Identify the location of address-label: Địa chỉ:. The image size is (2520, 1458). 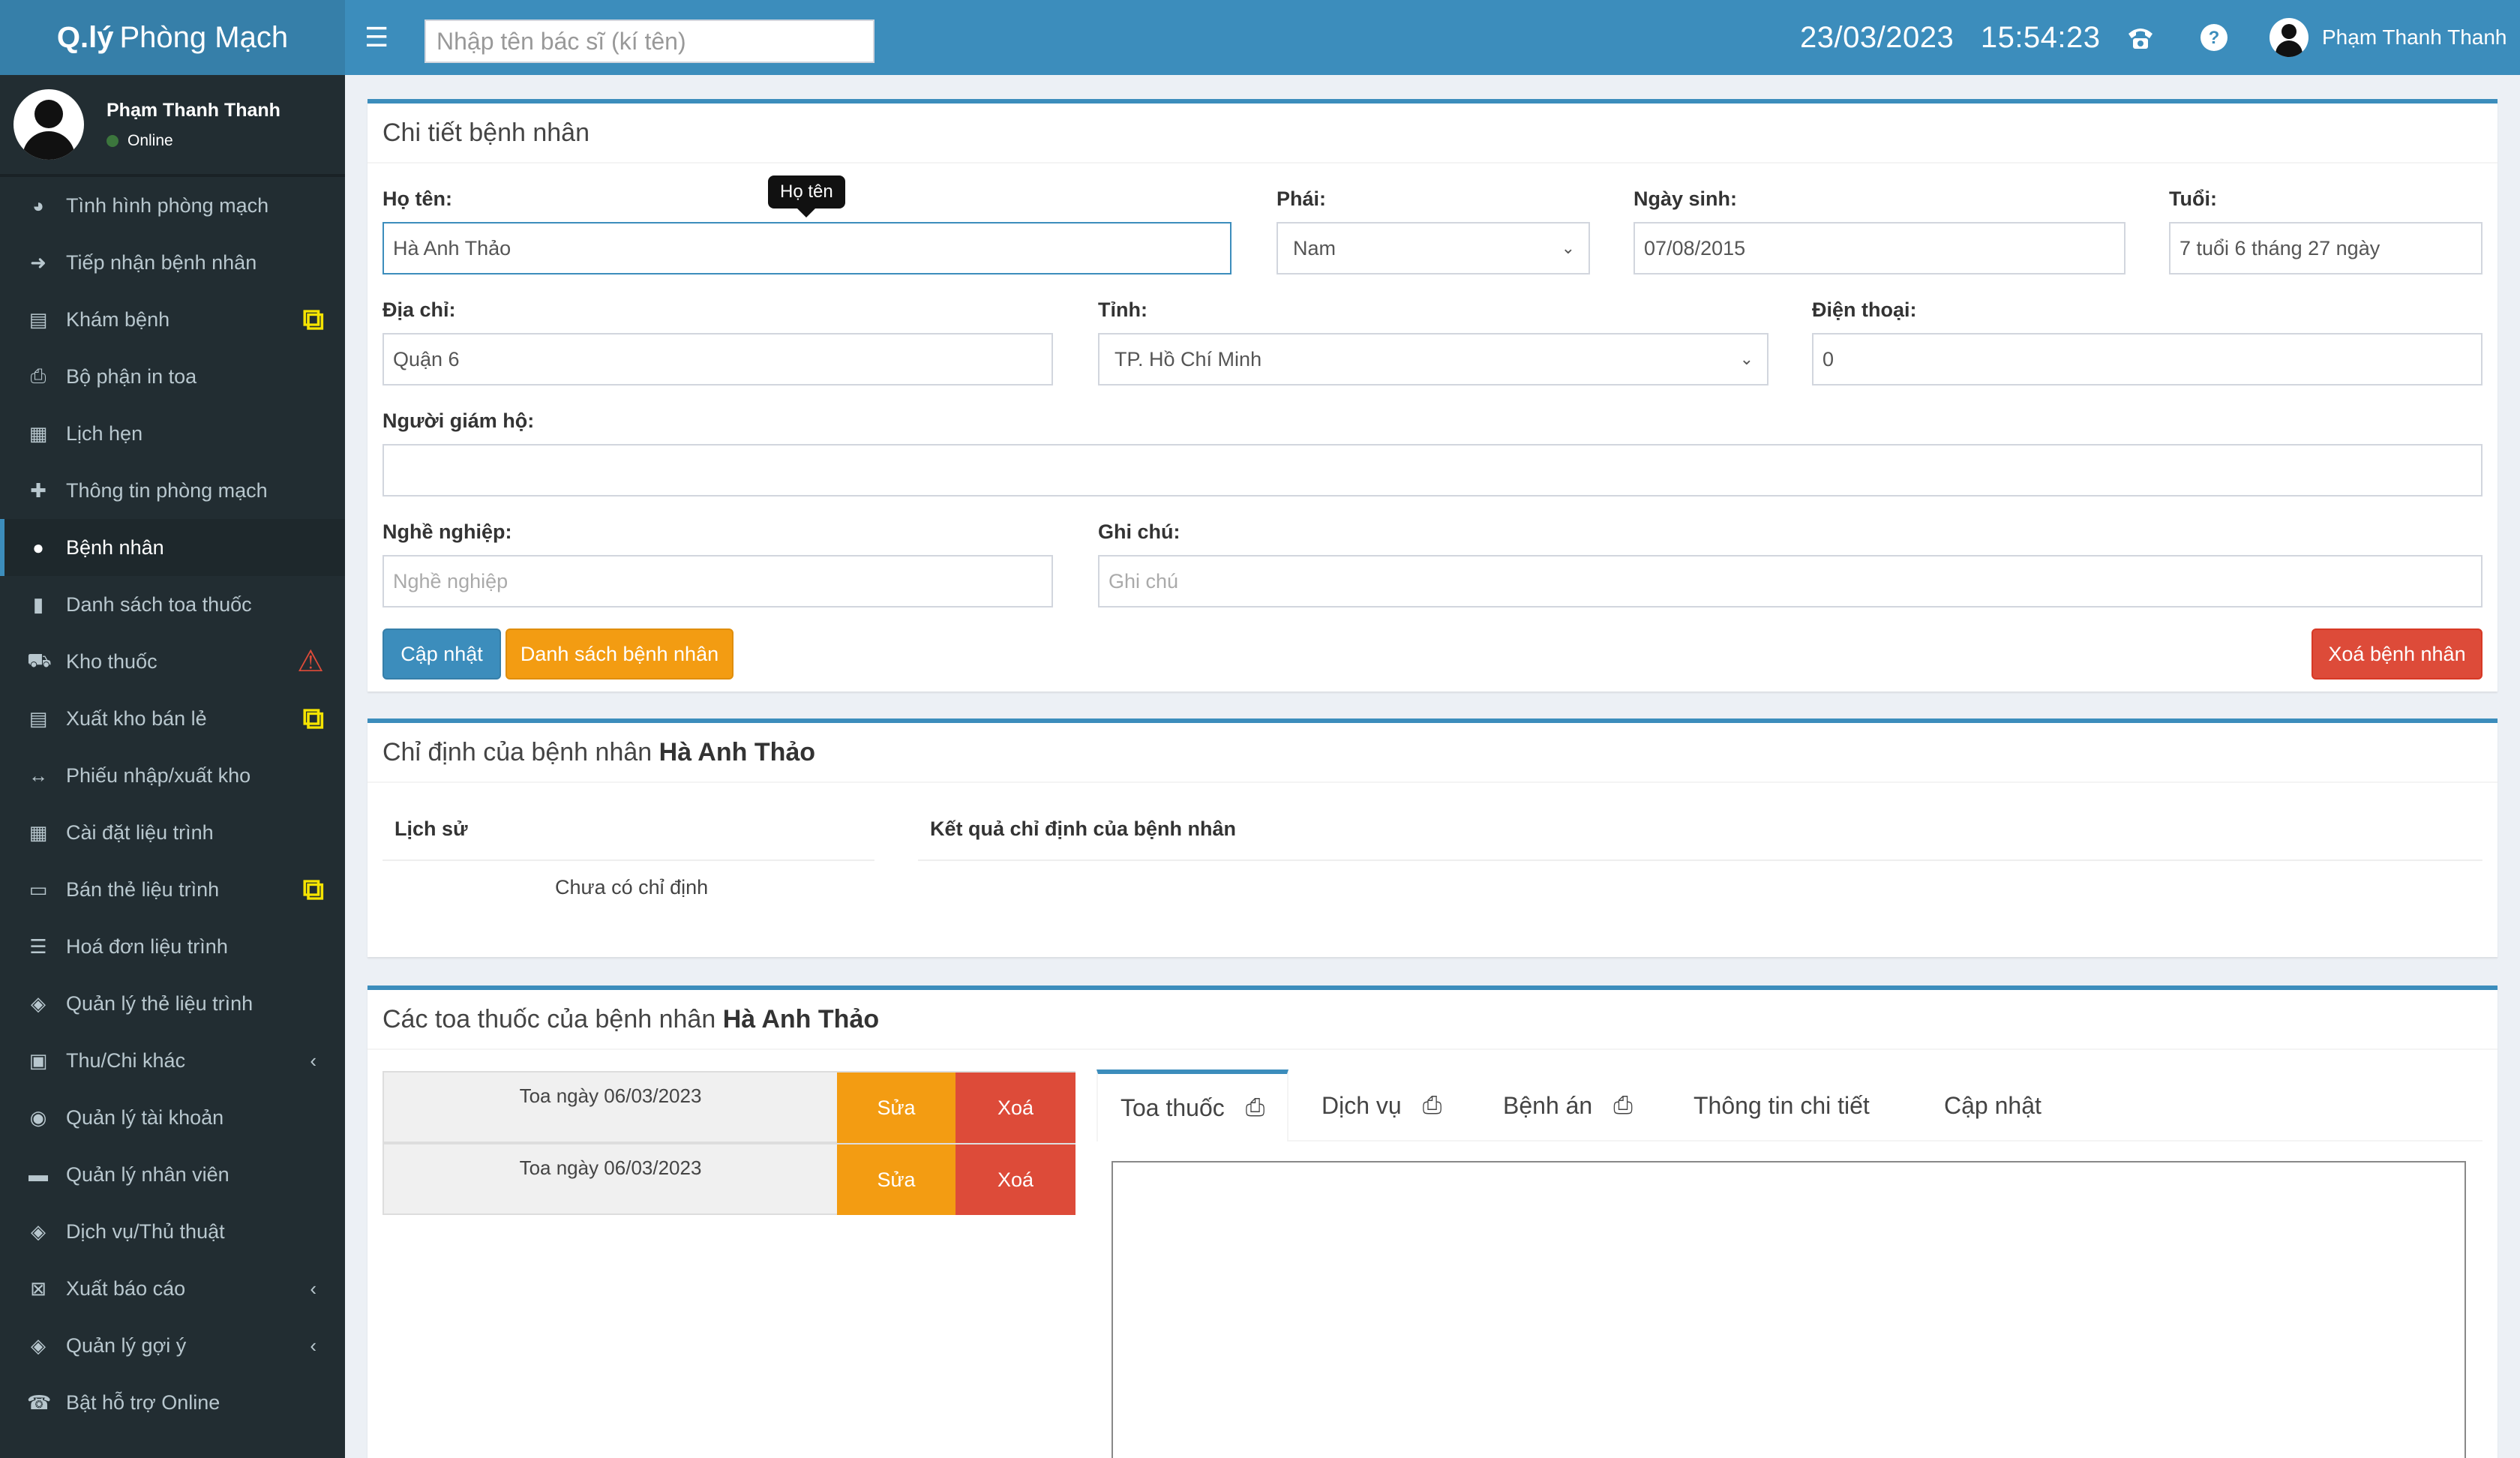
(419, 309).